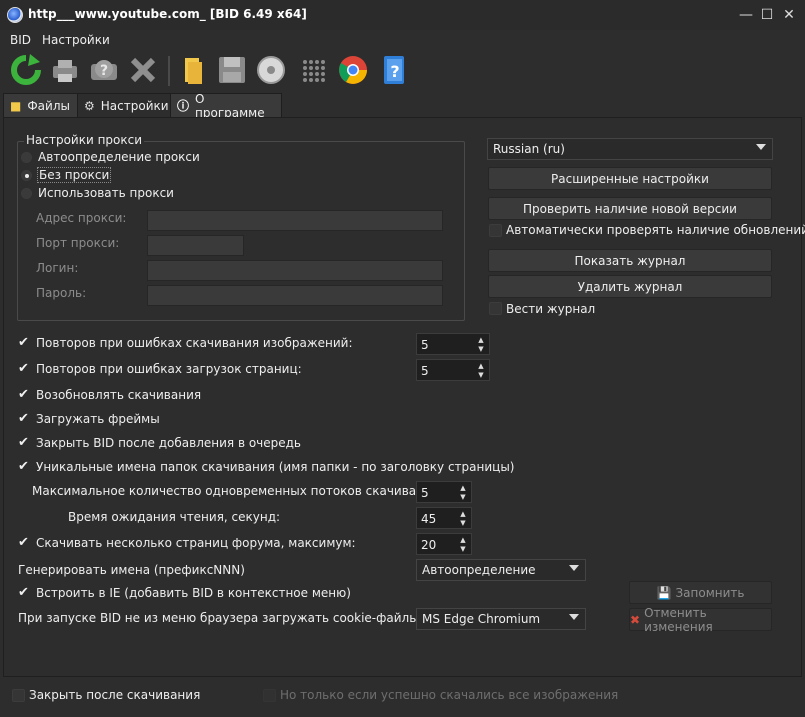 The image size is (805, 717). Describe the element at coordinates (746, 15) in the screenshot. I see `minimize-icon: —` at that location.